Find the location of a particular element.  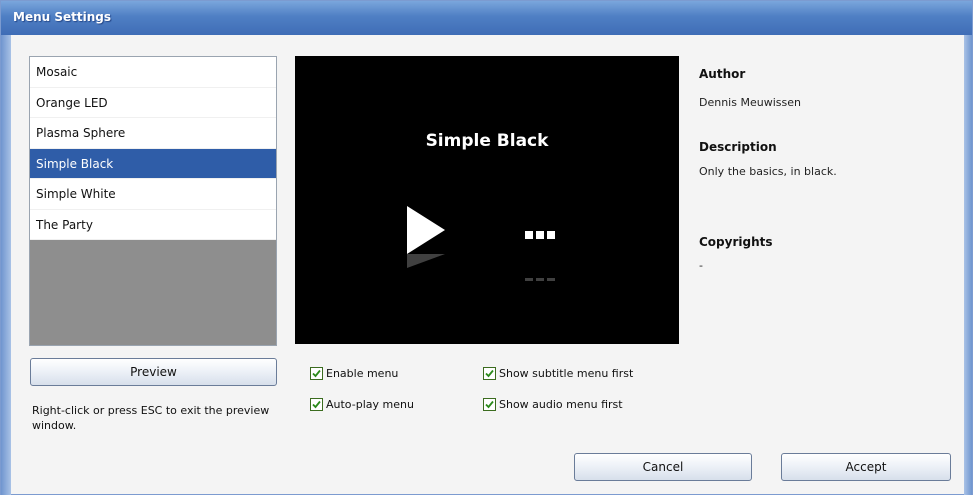

description-value: Only the basics, in black. is located at coordinates (768, 171).